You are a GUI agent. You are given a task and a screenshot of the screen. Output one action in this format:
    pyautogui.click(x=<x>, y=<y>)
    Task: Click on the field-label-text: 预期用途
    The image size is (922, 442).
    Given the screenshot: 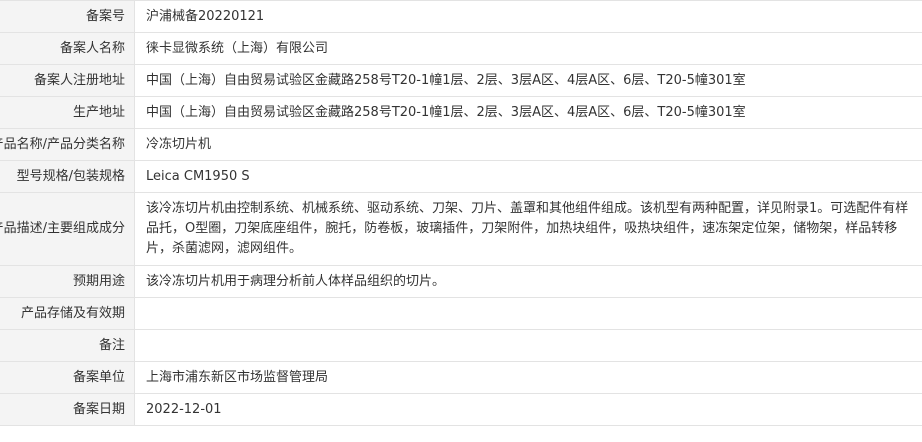 What is the action you would take?
    pyautogui.click(x=98, y=281)
    